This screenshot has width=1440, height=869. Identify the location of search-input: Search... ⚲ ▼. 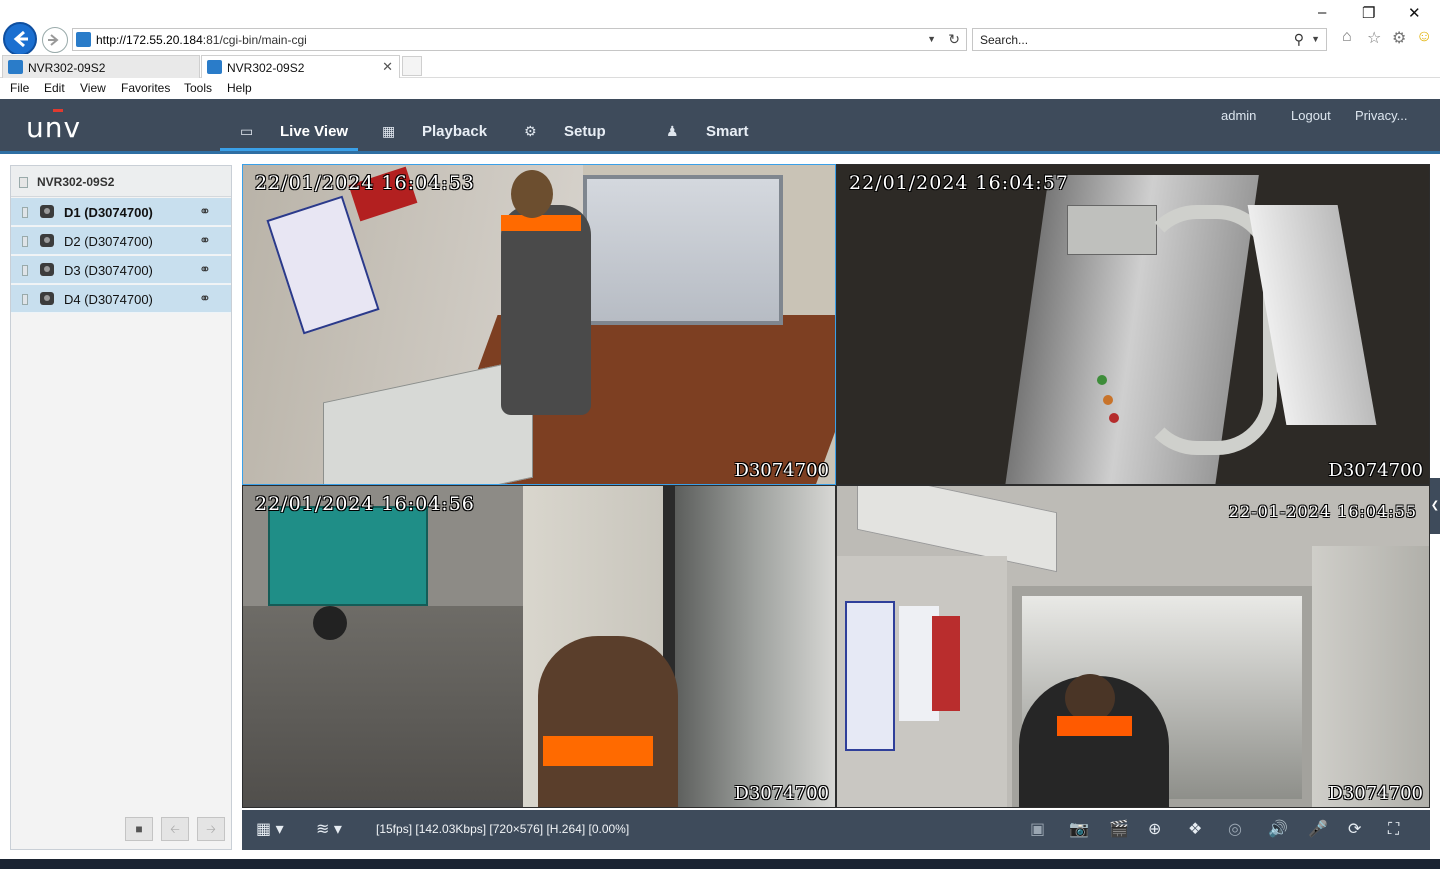
(1149, 39).